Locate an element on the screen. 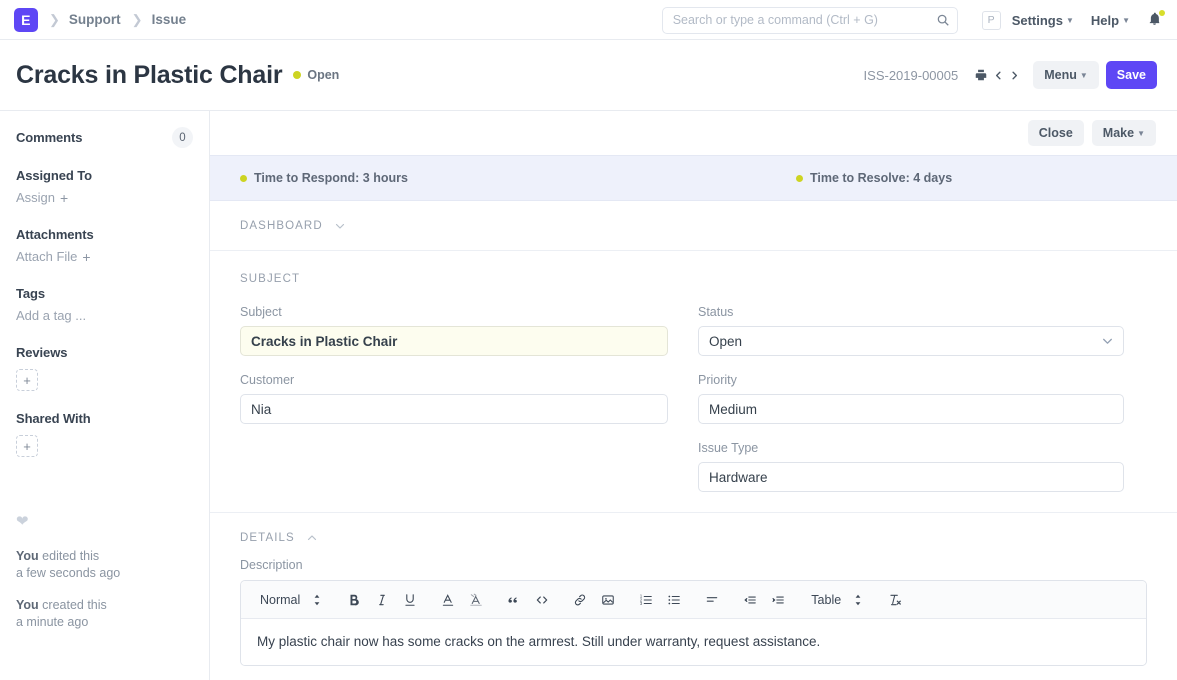 The width and height of the screenshot is (1177, 680). blockquote-button is located at coordinates (514, 600).